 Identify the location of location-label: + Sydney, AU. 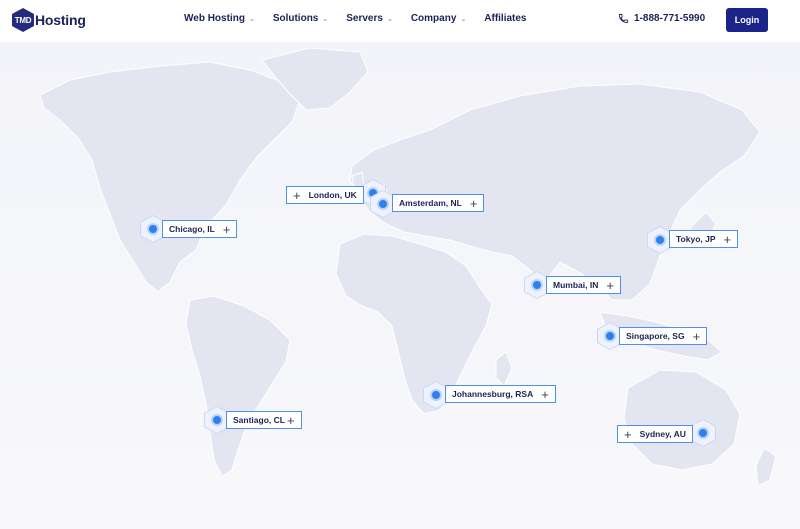
(655, 434).